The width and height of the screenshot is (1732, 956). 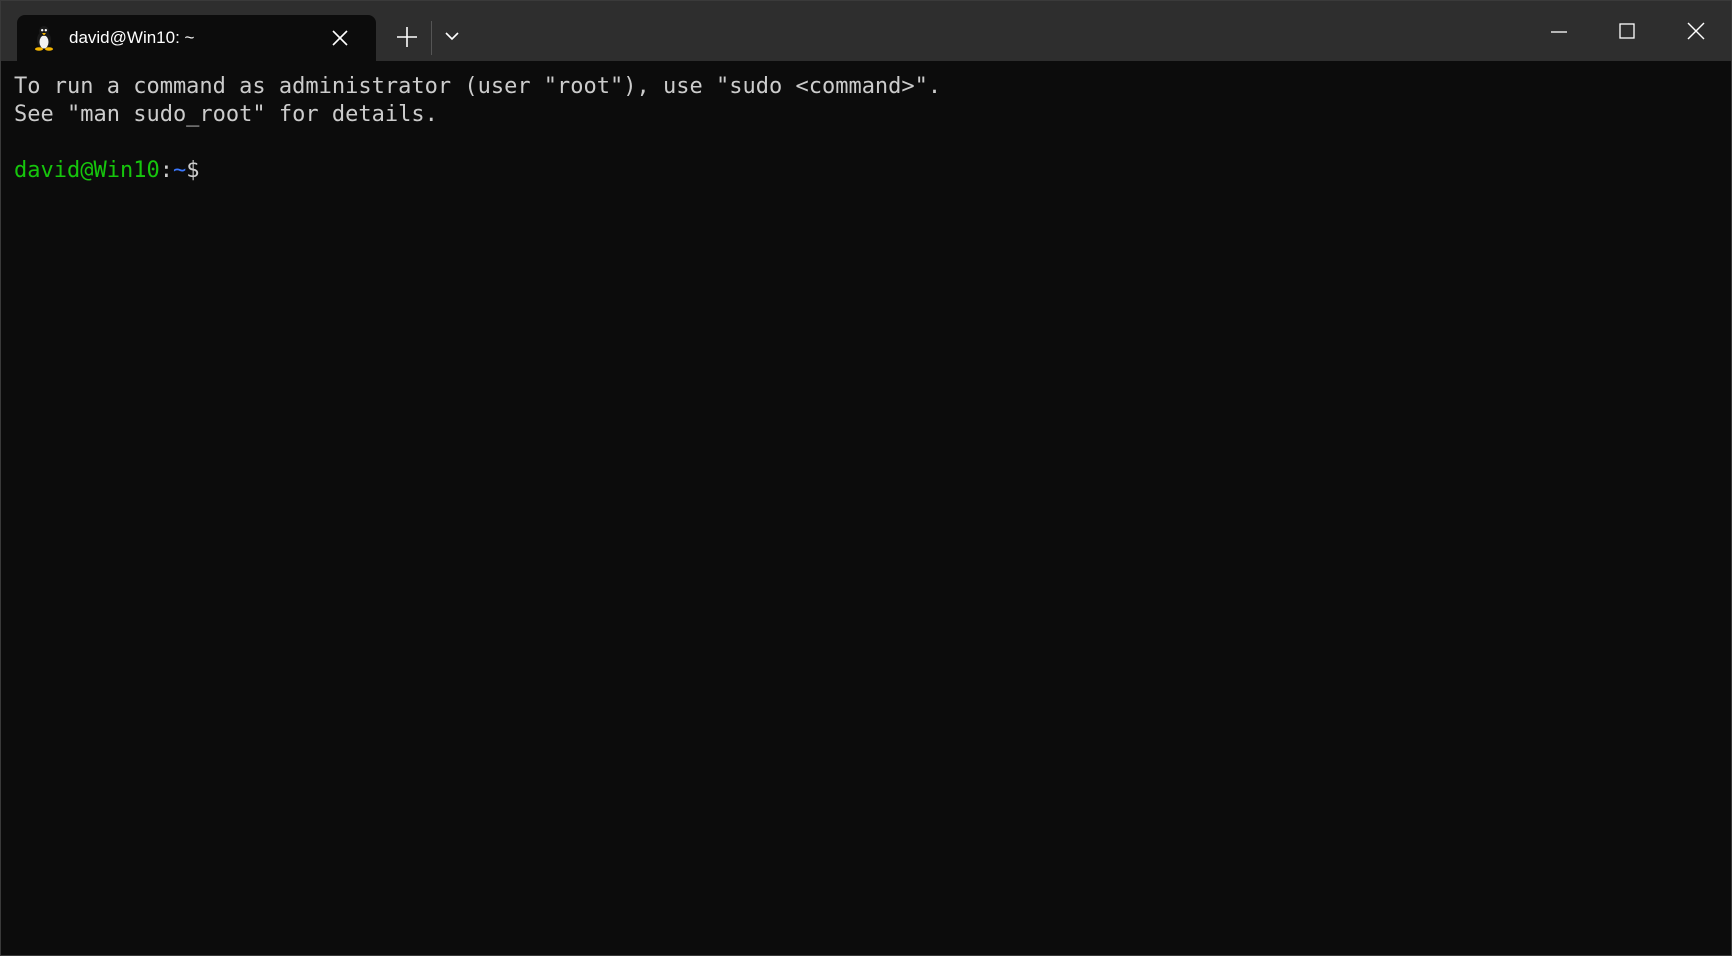 What do you see at coordinates (196, 38) in the screenshot?
I see `tab-active: david@Win10: ~` at bounding box center [196, 38].